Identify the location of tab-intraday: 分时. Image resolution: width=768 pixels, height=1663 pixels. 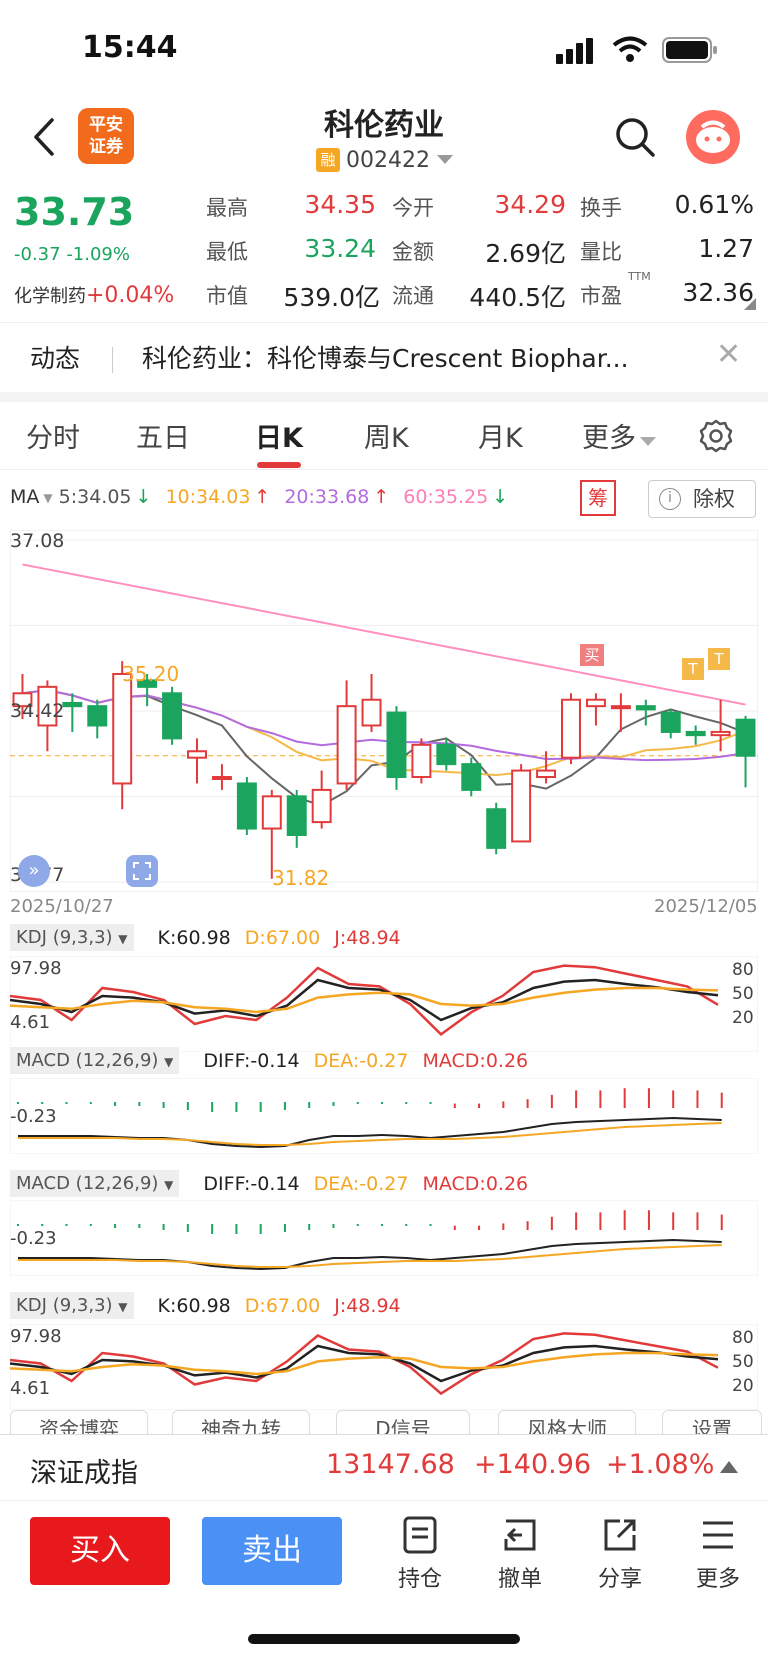
(53, 435).